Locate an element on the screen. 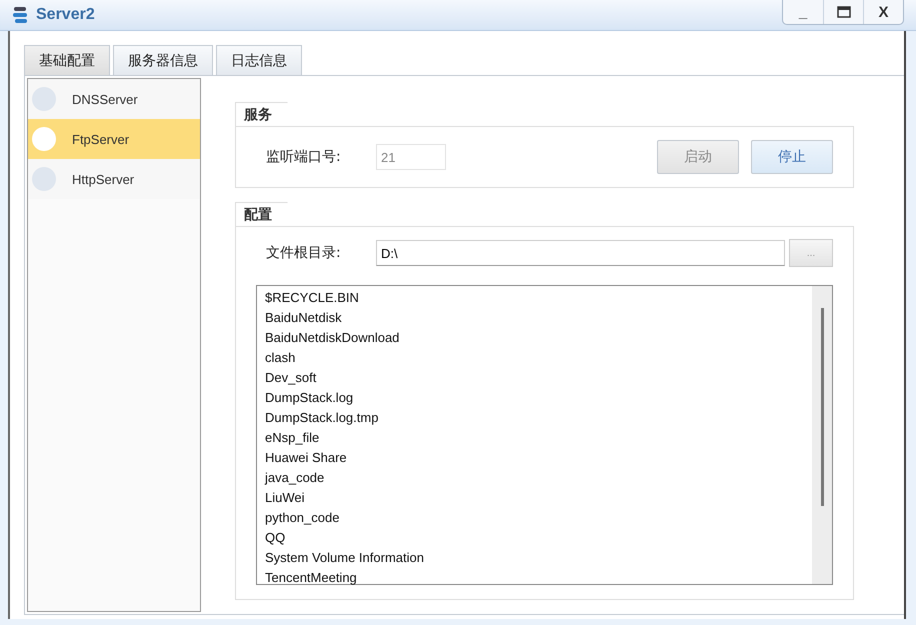 Image resolution: width=916 pixels, height=625 pixels. scrollbar is located at coordinates (822, 435).